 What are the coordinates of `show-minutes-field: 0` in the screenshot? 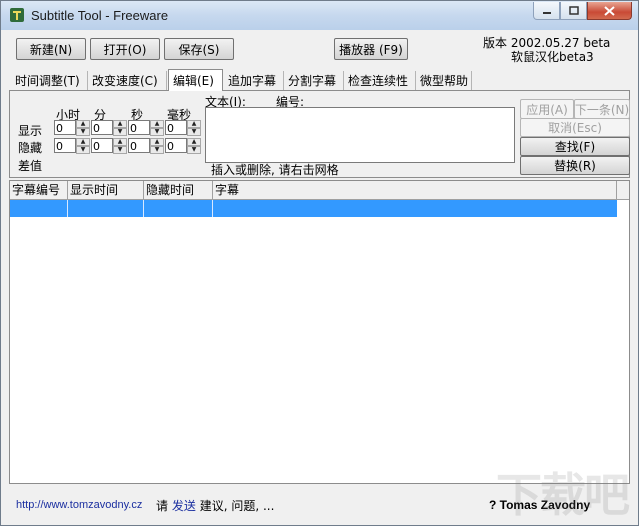 It's located at (102, 127).